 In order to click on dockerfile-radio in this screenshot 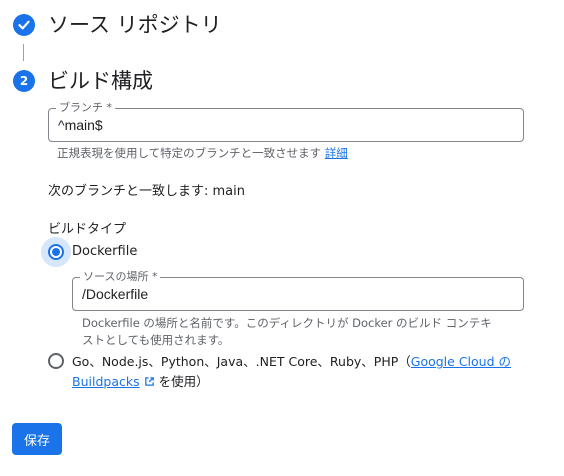, I will do `click(56, 252)`.